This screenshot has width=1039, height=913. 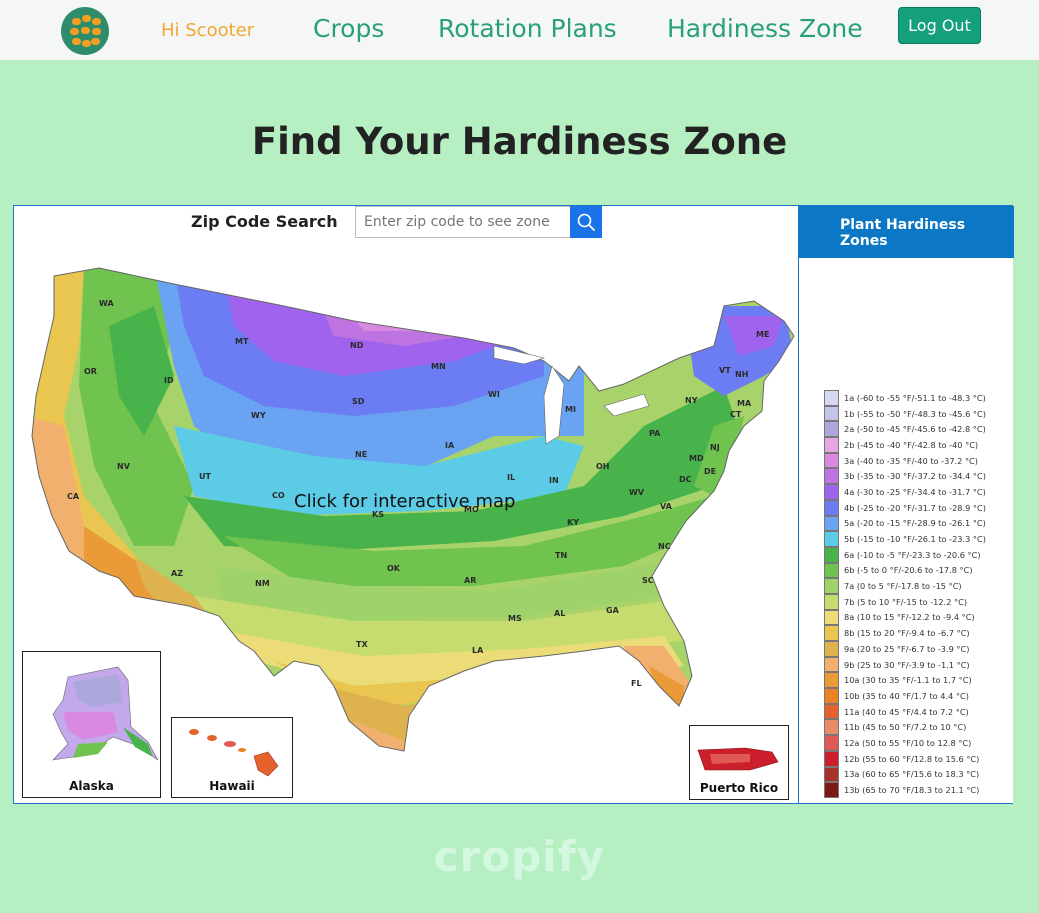 I want to click on state-label-nm: NM, so click(x=262, y=583).